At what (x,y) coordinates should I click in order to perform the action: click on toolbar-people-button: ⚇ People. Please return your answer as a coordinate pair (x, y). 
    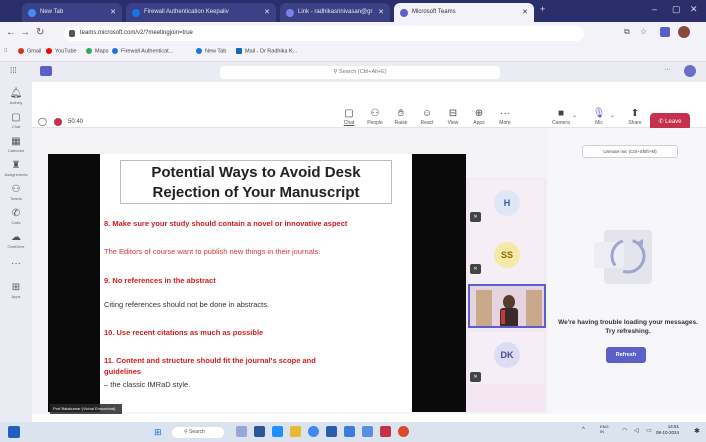
    Looking at the image, I should click on (375, 117).